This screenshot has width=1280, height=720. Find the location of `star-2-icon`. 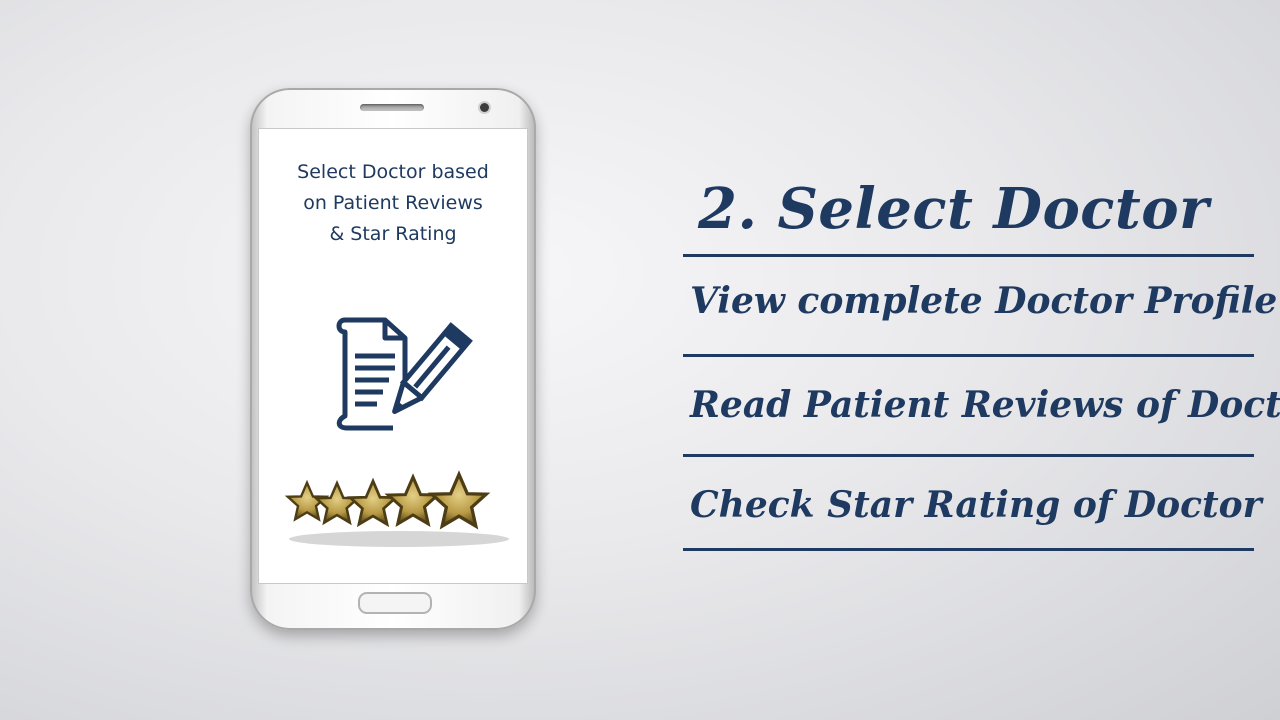

star-2-icon is located at coordinates (337, 502).